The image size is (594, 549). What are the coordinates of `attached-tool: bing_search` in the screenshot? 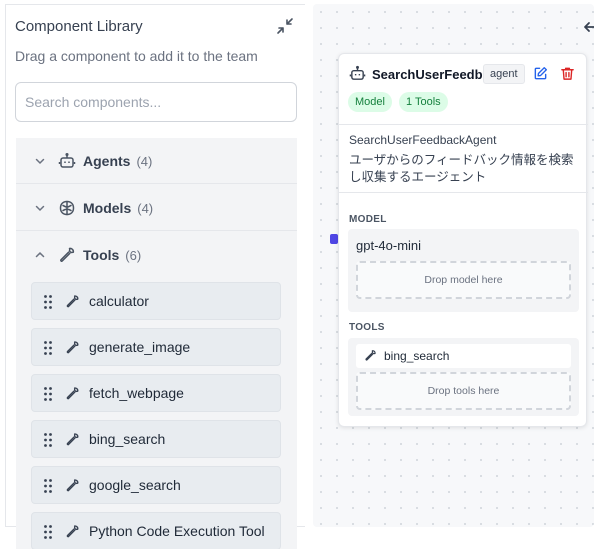 It's located at (463, 356).